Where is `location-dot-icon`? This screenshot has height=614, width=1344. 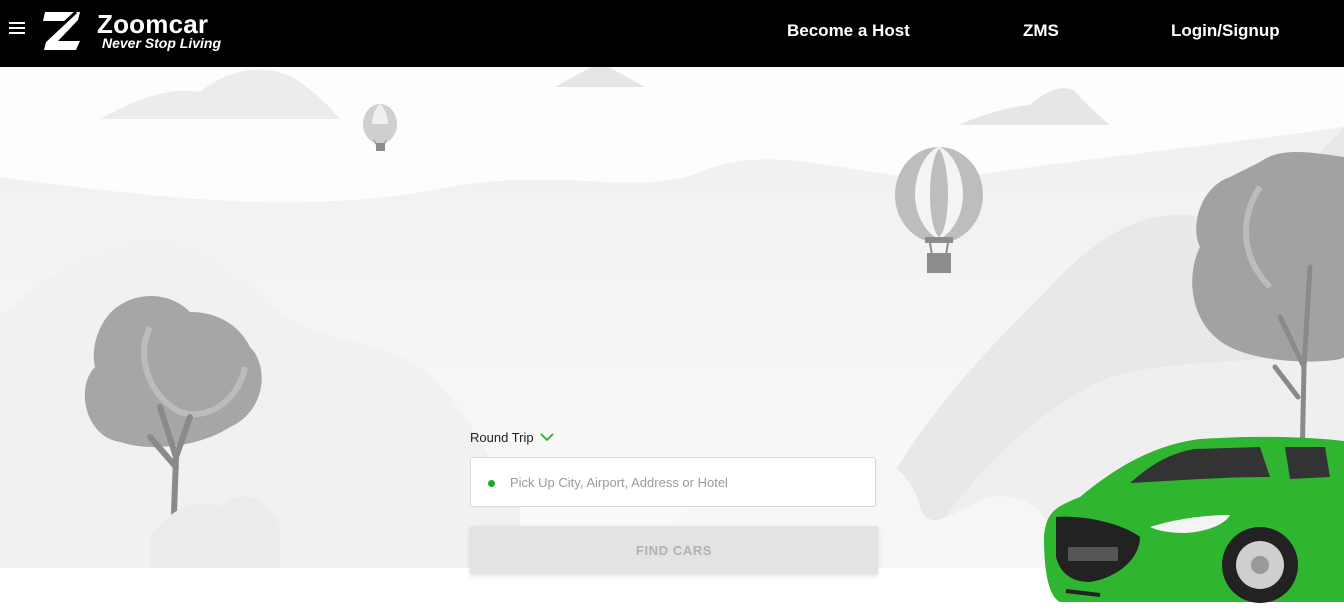
location-dot-icon is located at coordinates (491, 483).